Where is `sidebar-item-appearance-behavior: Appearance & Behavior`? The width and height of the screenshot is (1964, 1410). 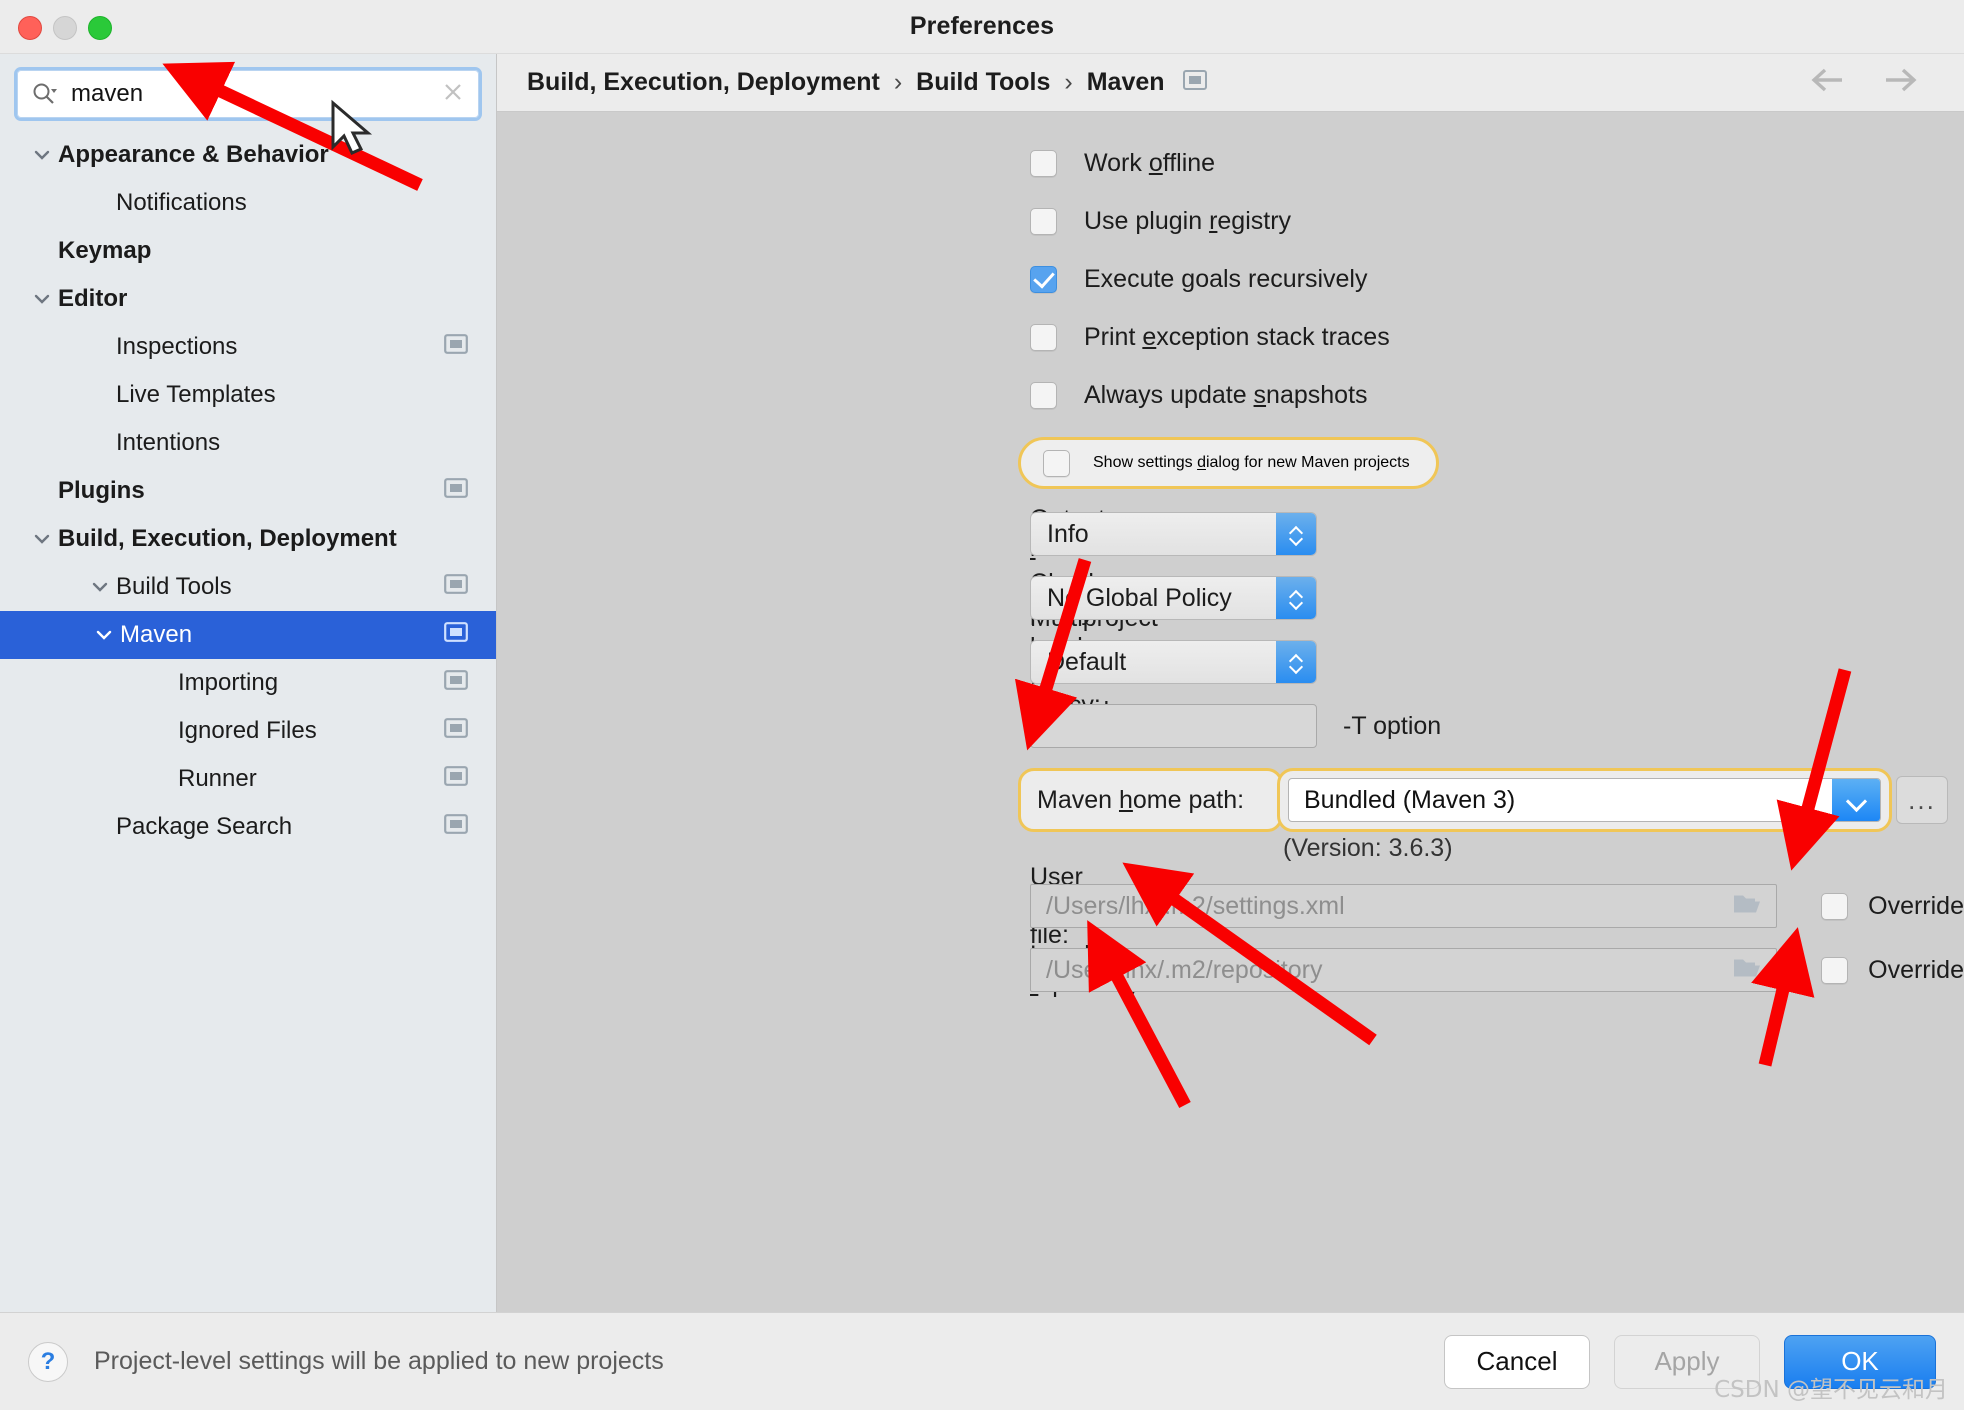
sidebar-item-appearance-behavior: Appearance & Behavior is located at coordinates (248, 155).